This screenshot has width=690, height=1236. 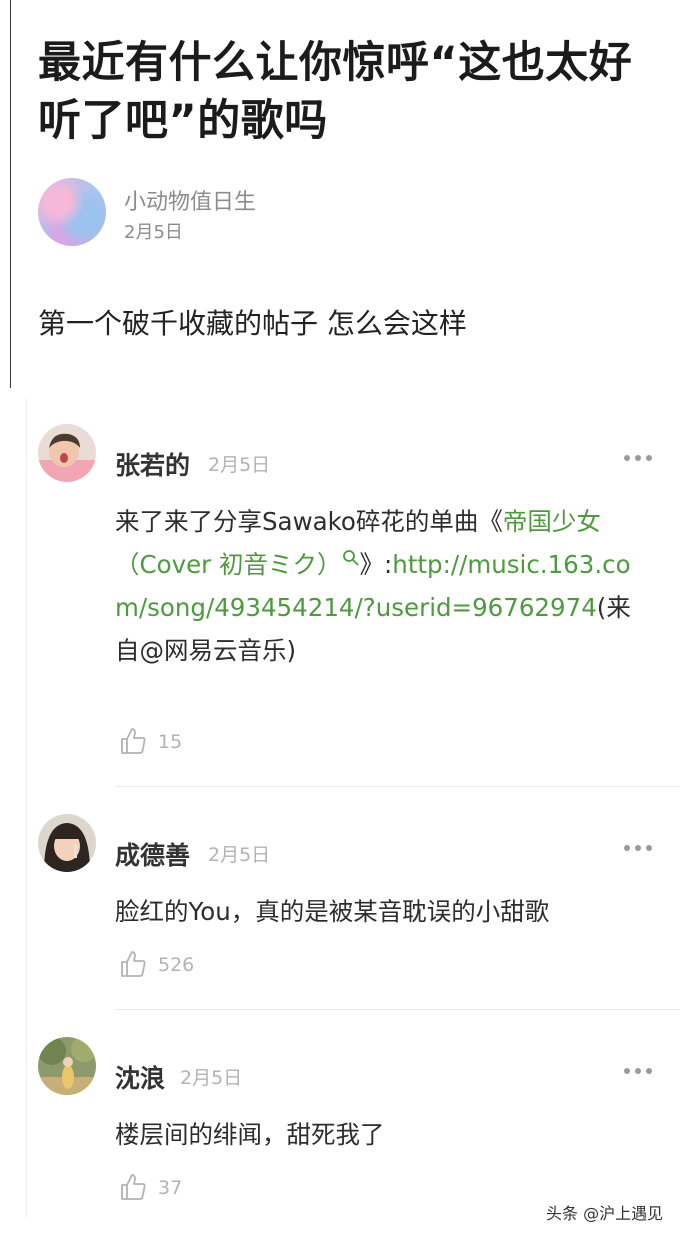 I want to click on post-date: 2月5日, so click(x=153, y=232).